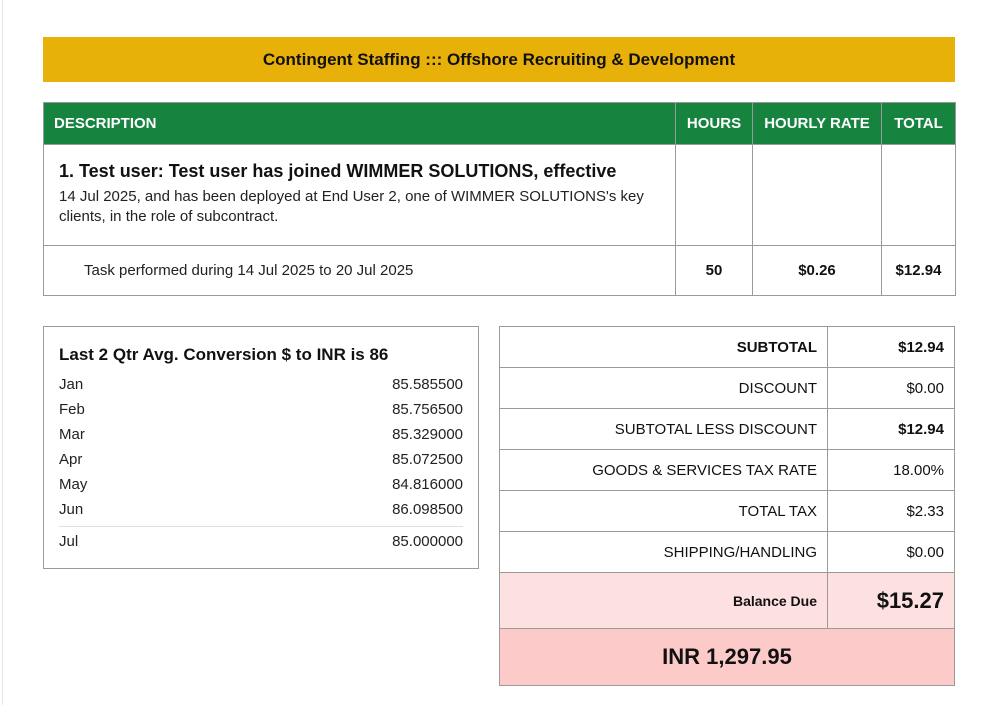 The width and height of the screenshot is (1006, 705). I want to click on rate-month: Mar, so click(72, 434).